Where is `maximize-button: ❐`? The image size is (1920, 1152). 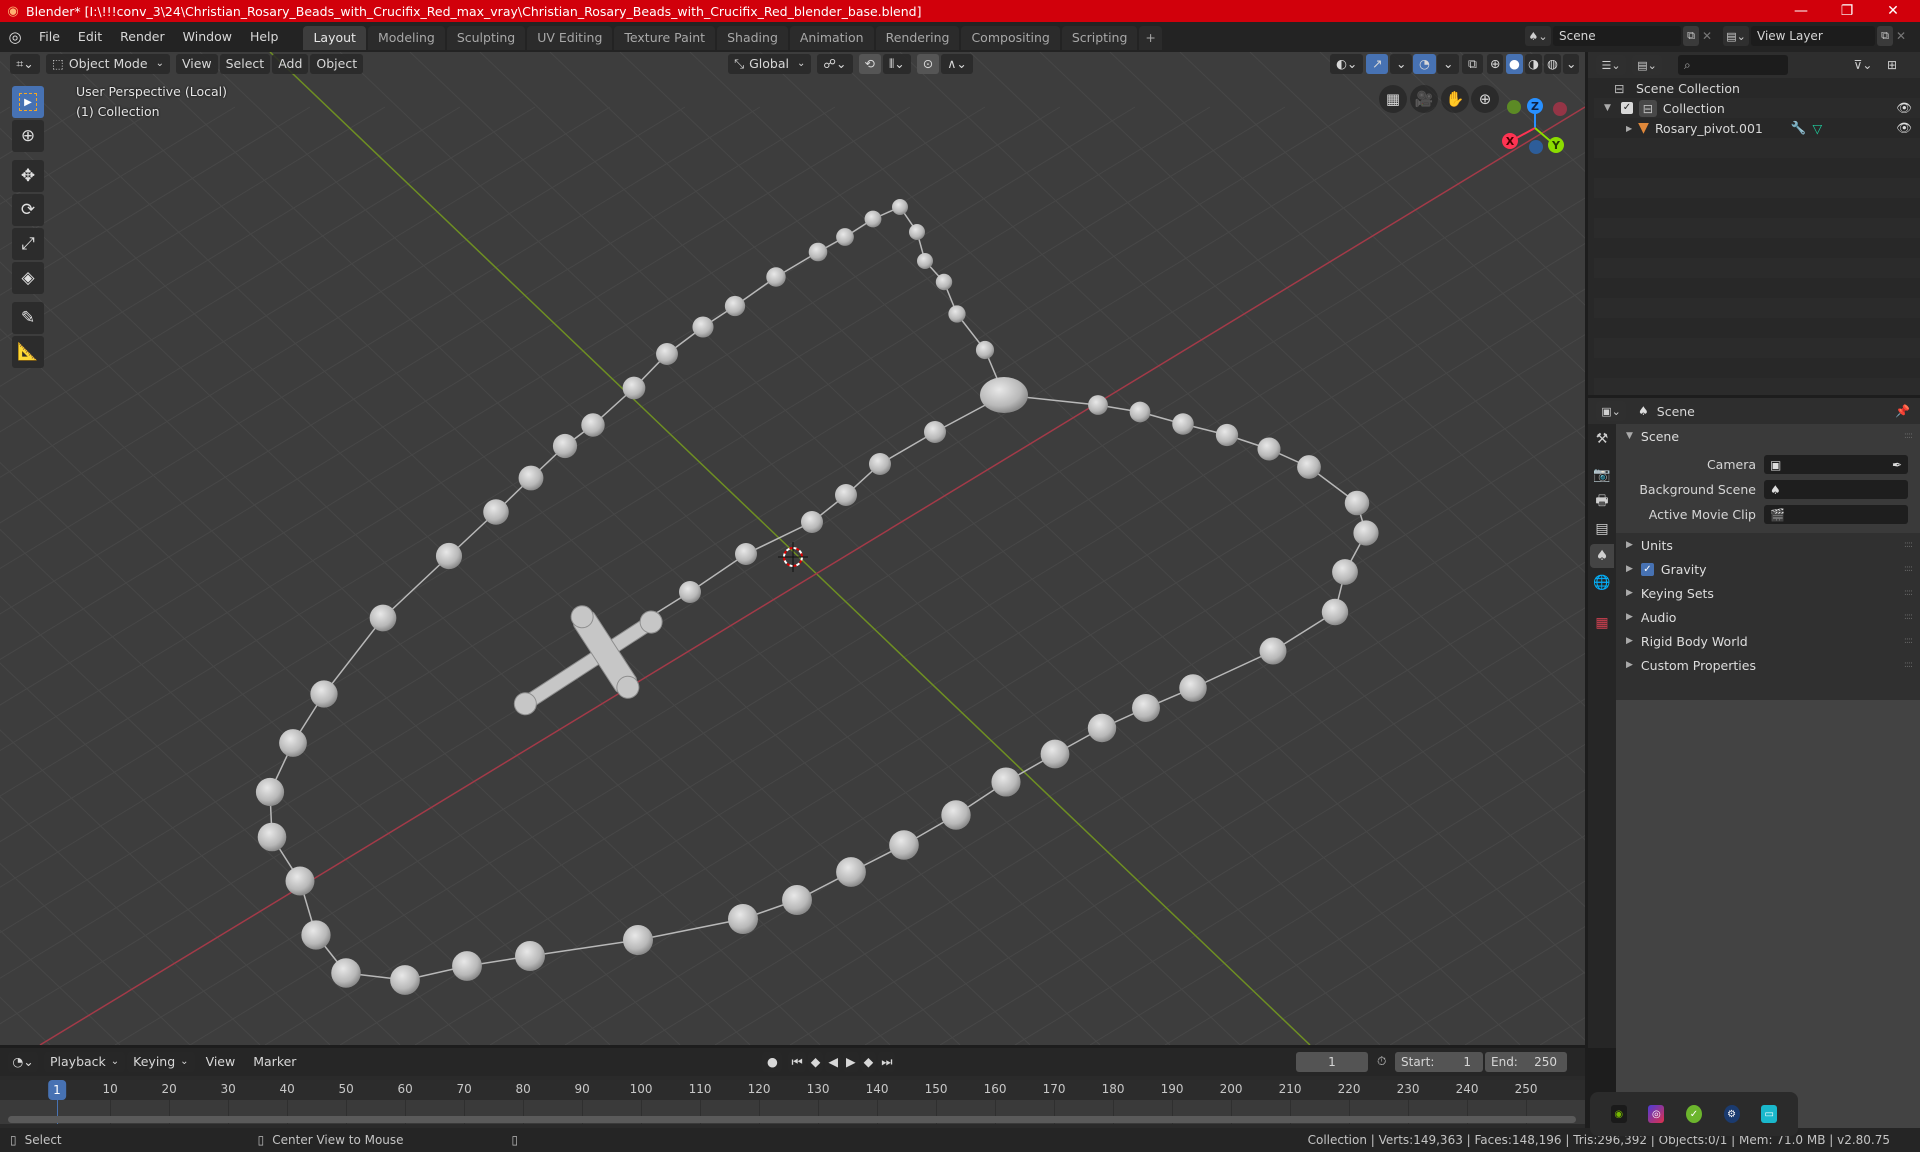 maximize-button: ❐ is located at coordinates (1847, 11).